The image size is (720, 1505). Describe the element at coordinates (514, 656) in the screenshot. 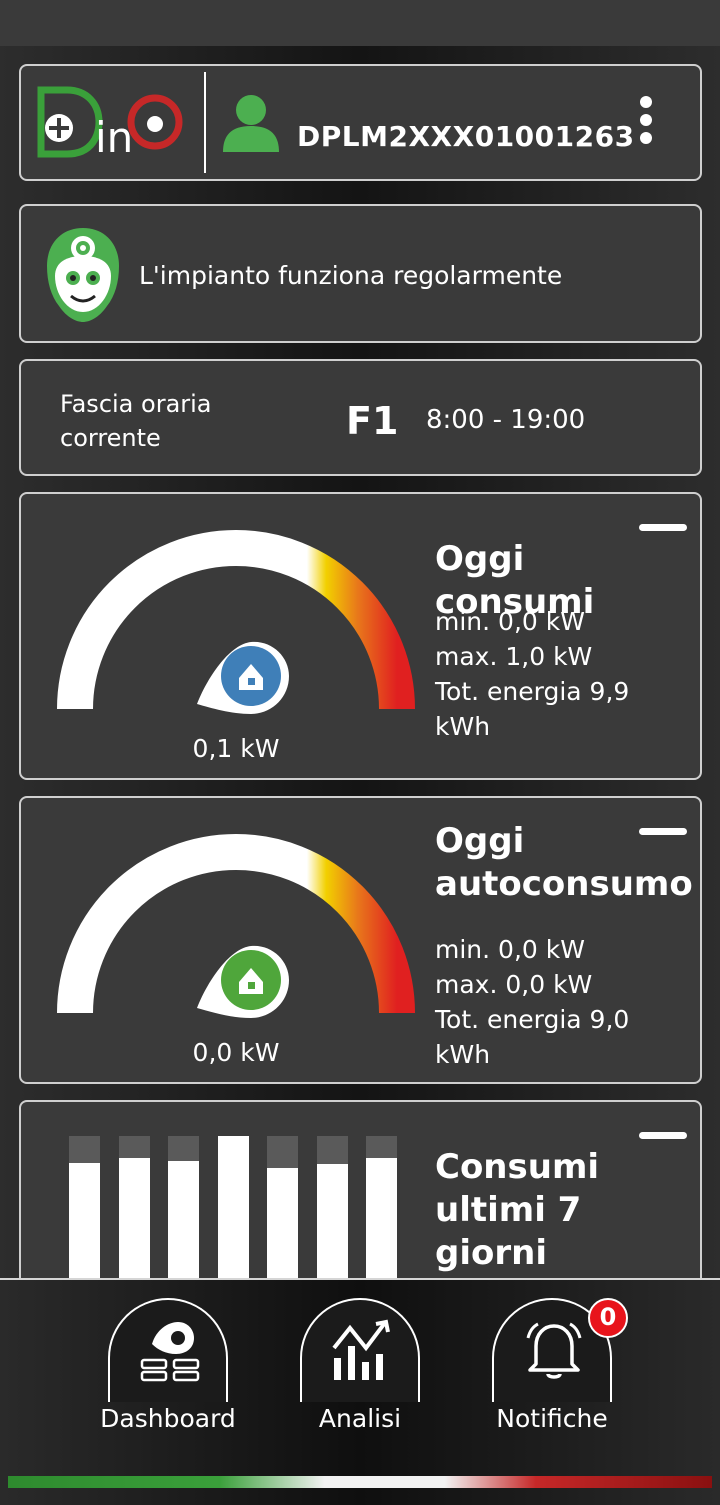

I see `consumption-max: max. 1,0 kW` at that location.